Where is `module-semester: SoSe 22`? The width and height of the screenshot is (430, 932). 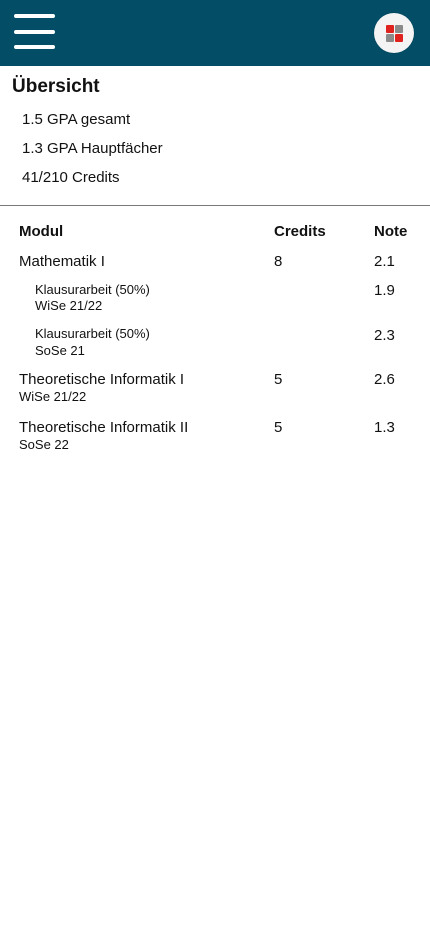
module-semester: SoSe 22 is located at coordinates (44, 444).